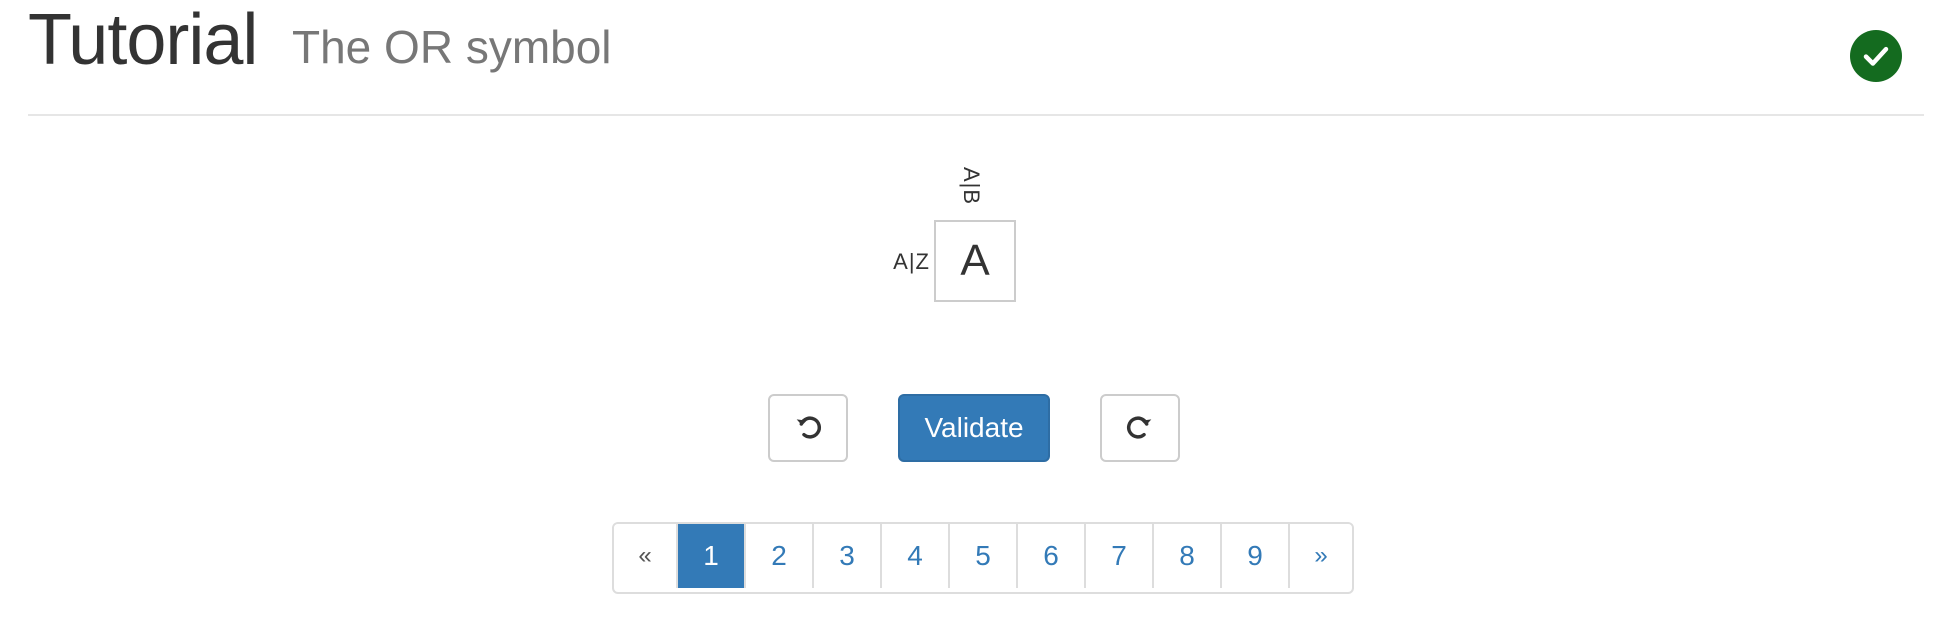  I want to click on column-clue: A|B, so click(971, 186).